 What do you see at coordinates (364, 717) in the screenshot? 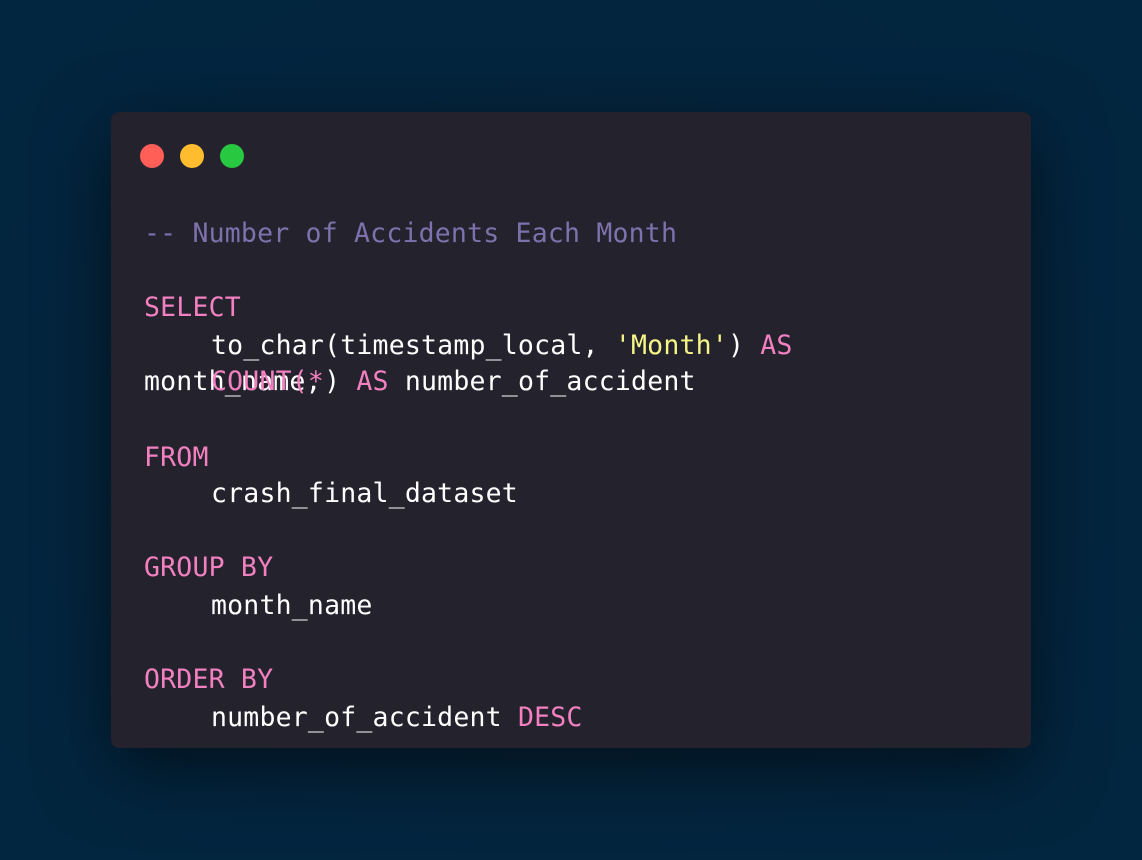
I see `code-order-column: number_of_accident` at bounding box center [364, 717].